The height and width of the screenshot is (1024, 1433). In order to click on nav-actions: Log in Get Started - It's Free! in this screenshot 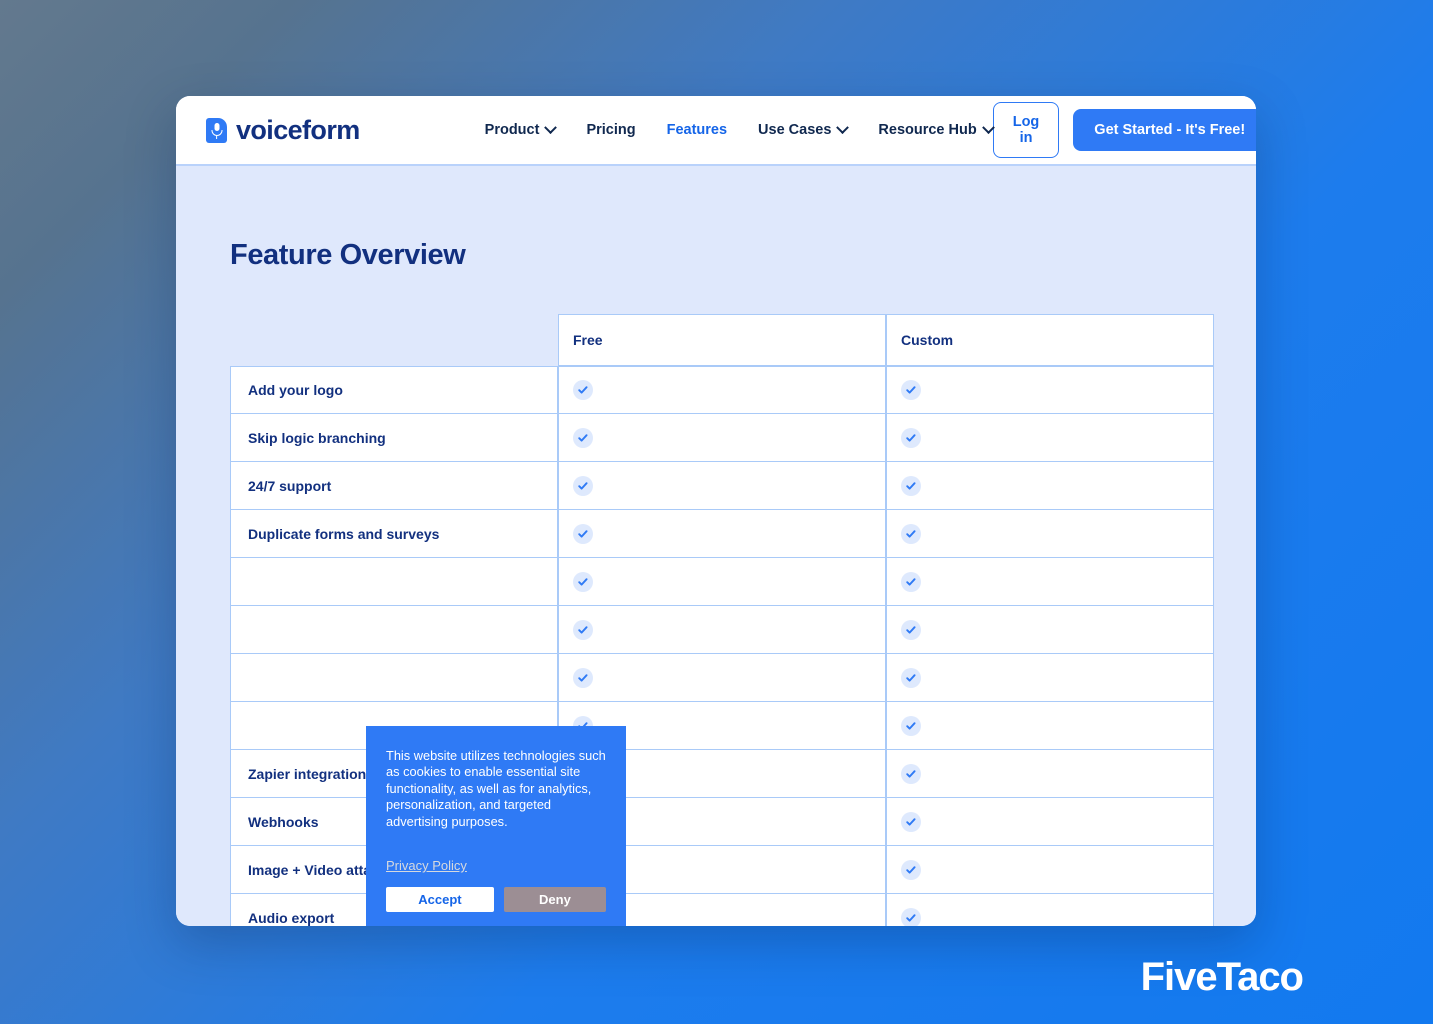, I will do `click(1124, 130)`.